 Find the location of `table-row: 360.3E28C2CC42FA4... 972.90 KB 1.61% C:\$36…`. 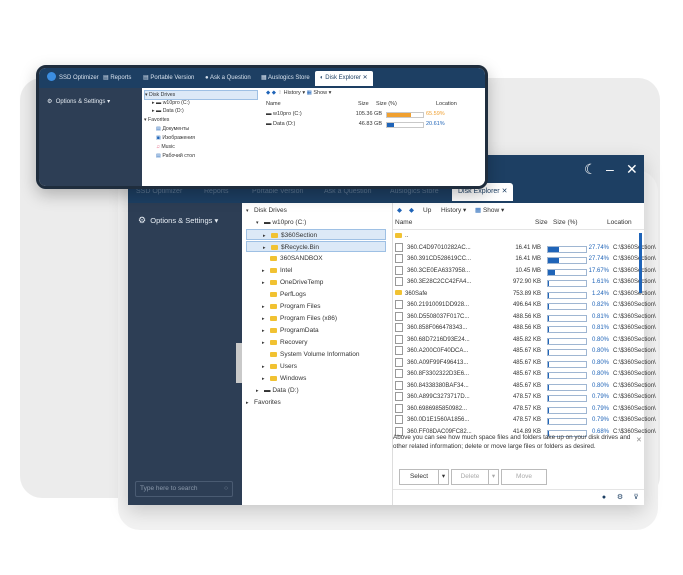

table-row: 360.3E28C2CC42FA4... 972.90 KB 1.61% C:\$36… is located at coordinates (524, 283).